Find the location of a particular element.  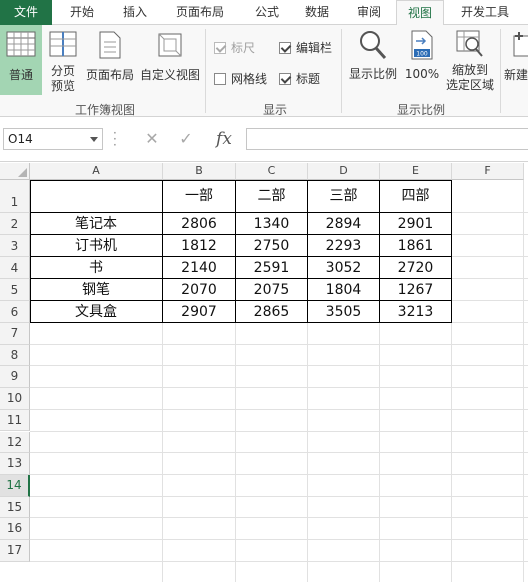

cancel-icon: ✕ is located at coordinates (152, 138).